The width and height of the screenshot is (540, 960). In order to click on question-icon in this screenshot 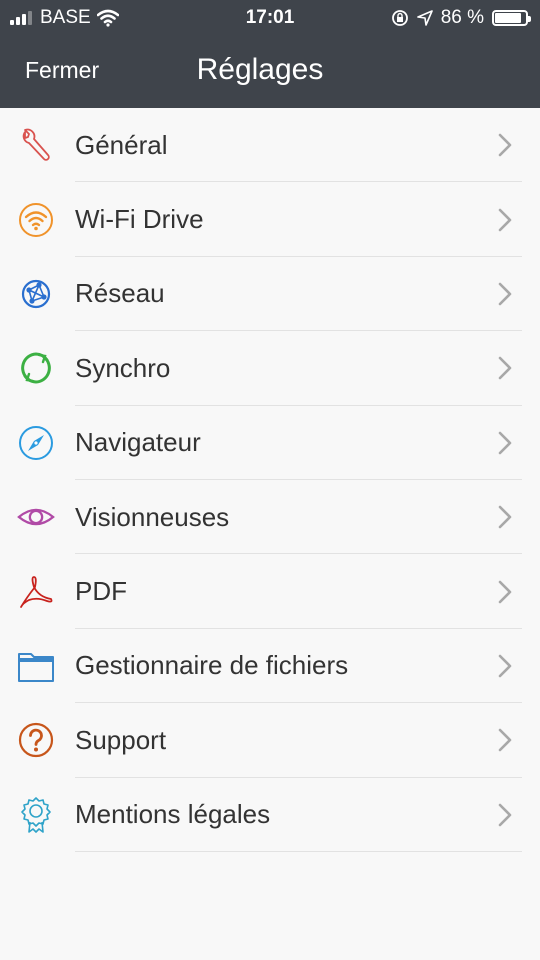, I will do `click(36, 740)`.